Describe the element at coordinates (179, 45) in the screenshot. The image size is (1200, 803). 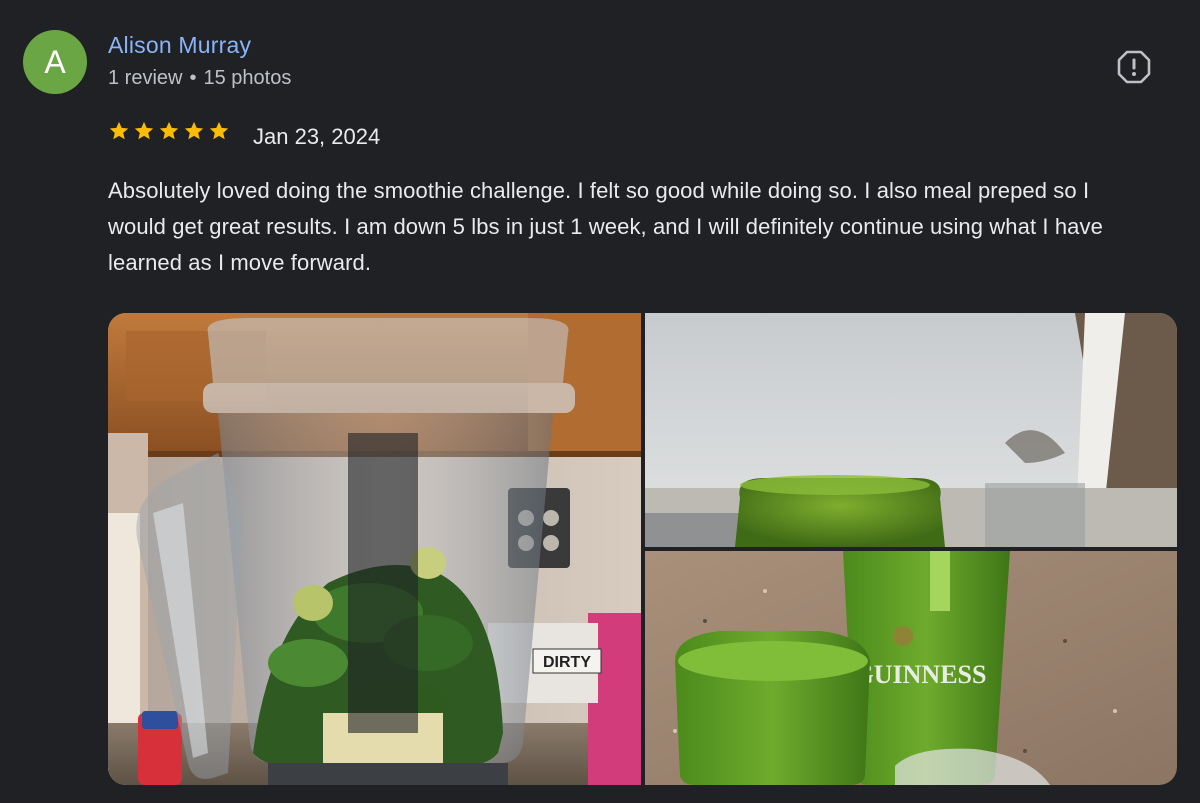
I see `author-name: Alison Murray` at that location.